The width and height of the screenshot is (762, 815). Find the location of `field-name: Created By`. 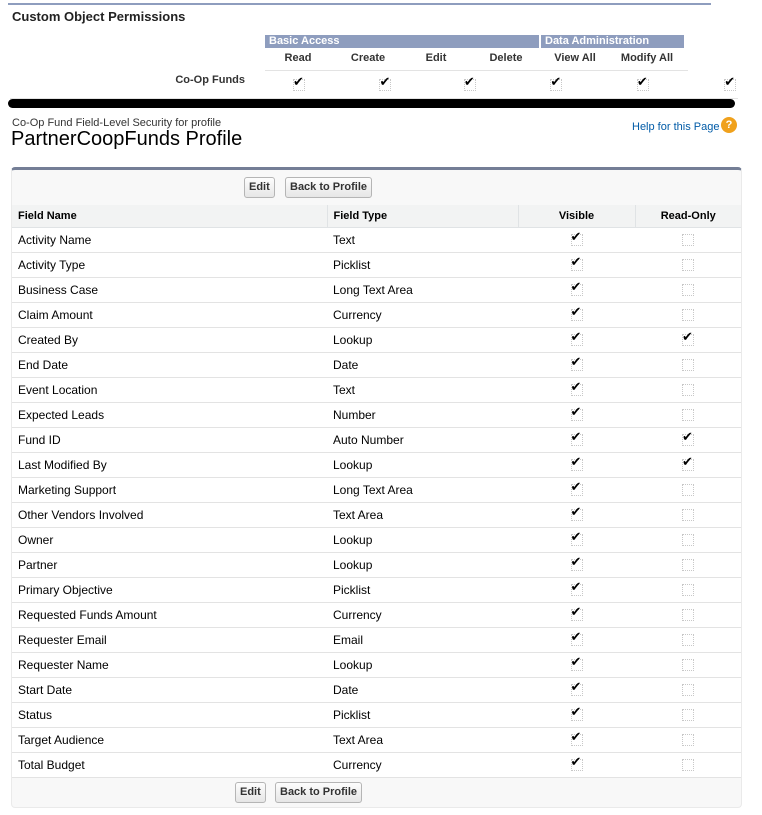

field-name: Created By is located at coordinates (169, 340).